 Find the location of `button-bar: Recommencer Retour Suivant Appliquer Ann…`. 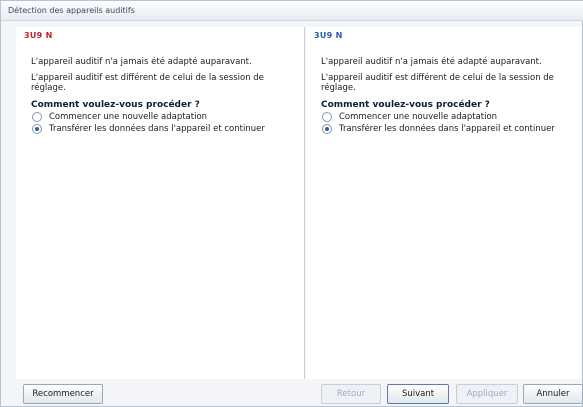

button-bar: Recommencer Retour Suivant Appliquer Ann… is located at coordinates (292, 394).